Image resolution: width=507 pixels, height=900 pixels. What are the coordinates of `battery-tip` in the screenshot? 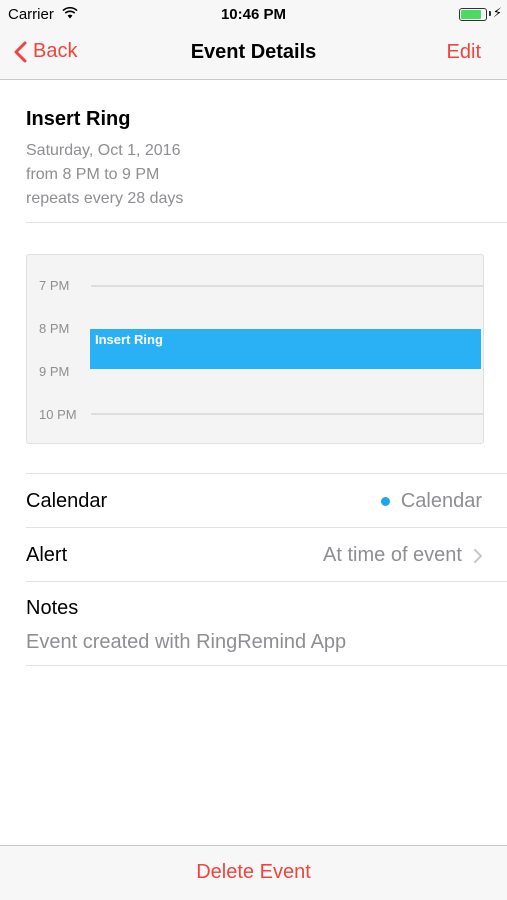 It's located at (490, 13).